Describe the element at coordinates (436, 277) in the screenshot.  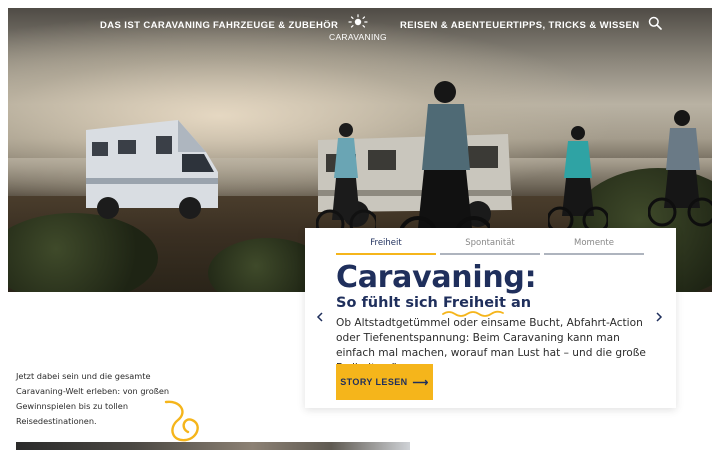
I see `story-title: Caravaning:` at that location.